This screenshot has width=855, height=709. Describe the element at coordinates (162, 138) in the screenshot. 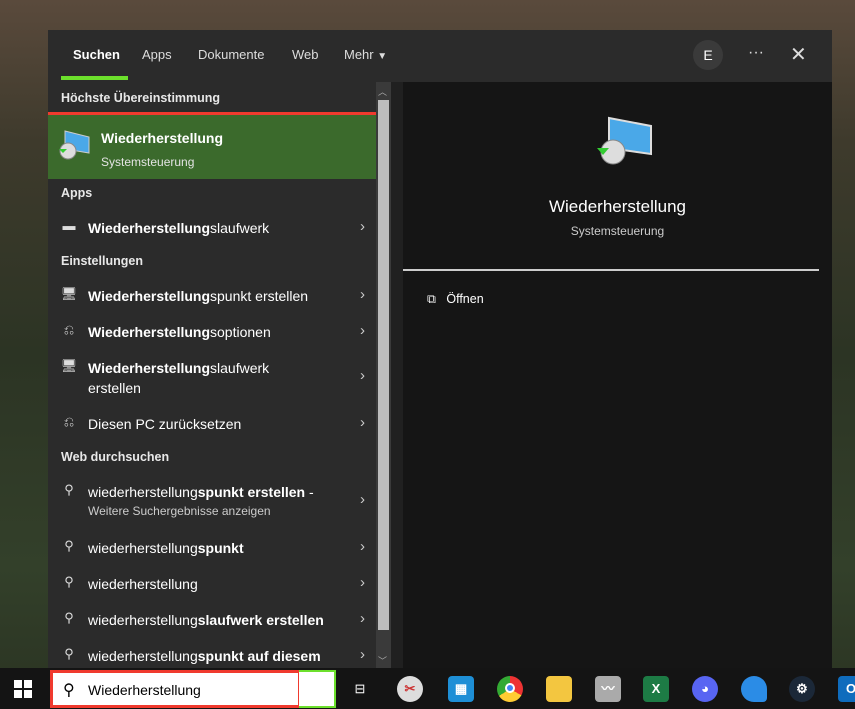

I see `best-match-title: Wiederherstellung` at that location.